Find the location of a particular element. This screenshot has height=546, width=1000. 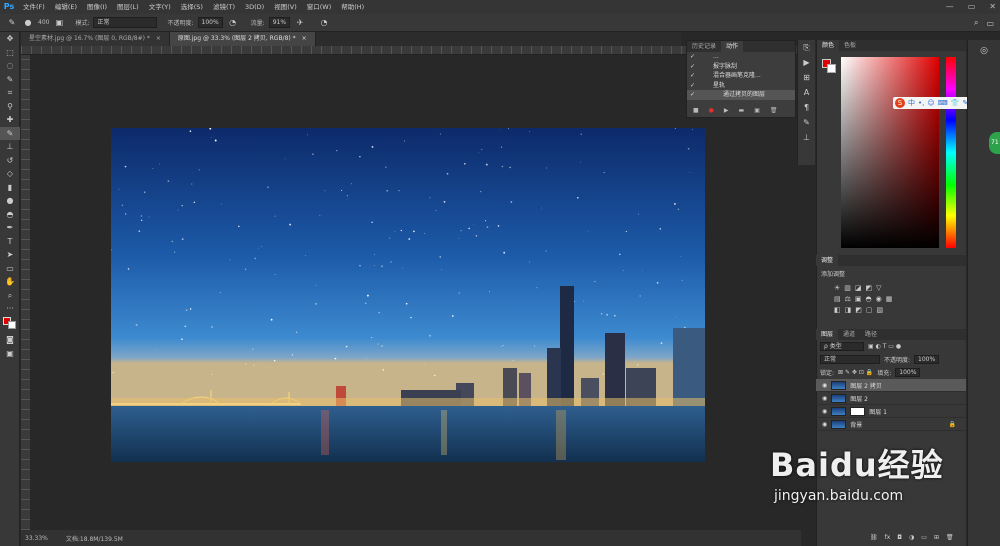

menu-filter: 滤镜(T) is located at coordinates (224, 7).